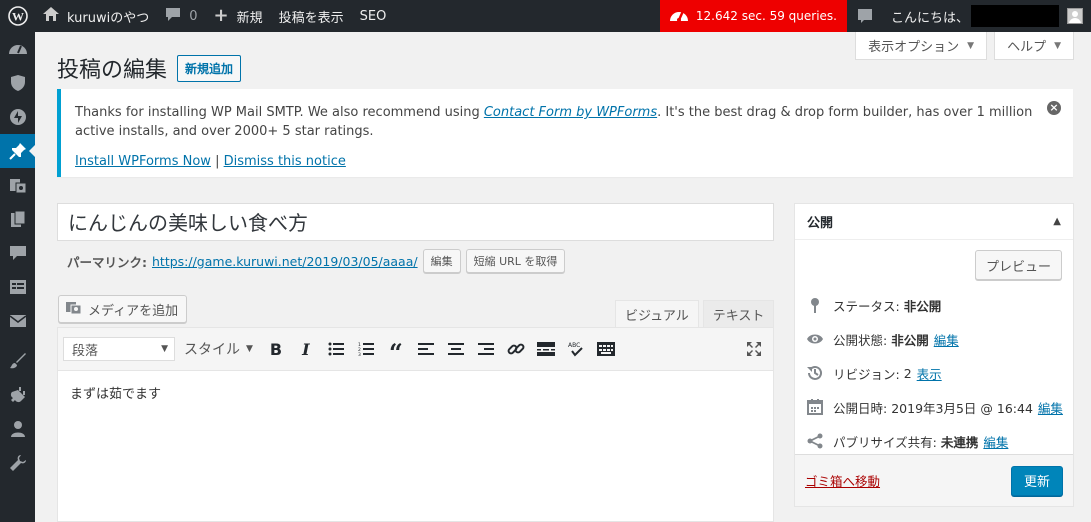 The height and width of the screenshot is (522, 1091). What do you see at coordinates (866, 374) in the screenshot?
I see `revisions-label: リビジョン:` at bounding box center [866, 374].